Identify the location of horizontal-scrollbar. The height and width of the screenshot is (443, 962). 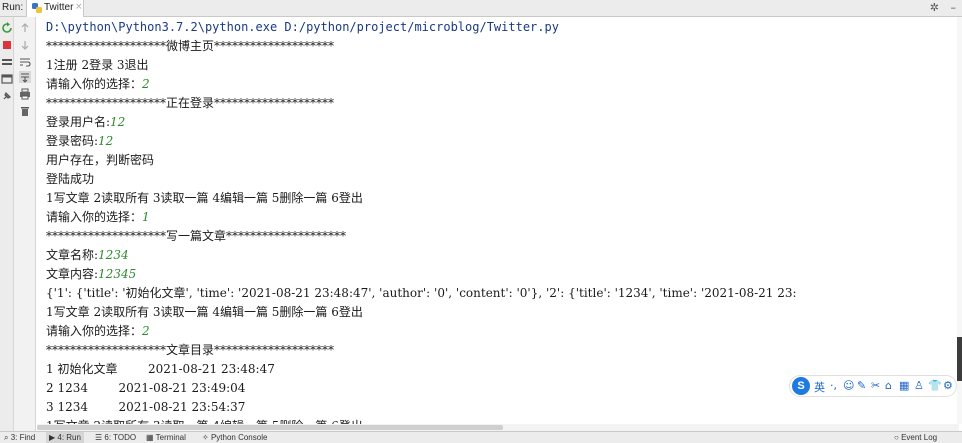
(498, 427).